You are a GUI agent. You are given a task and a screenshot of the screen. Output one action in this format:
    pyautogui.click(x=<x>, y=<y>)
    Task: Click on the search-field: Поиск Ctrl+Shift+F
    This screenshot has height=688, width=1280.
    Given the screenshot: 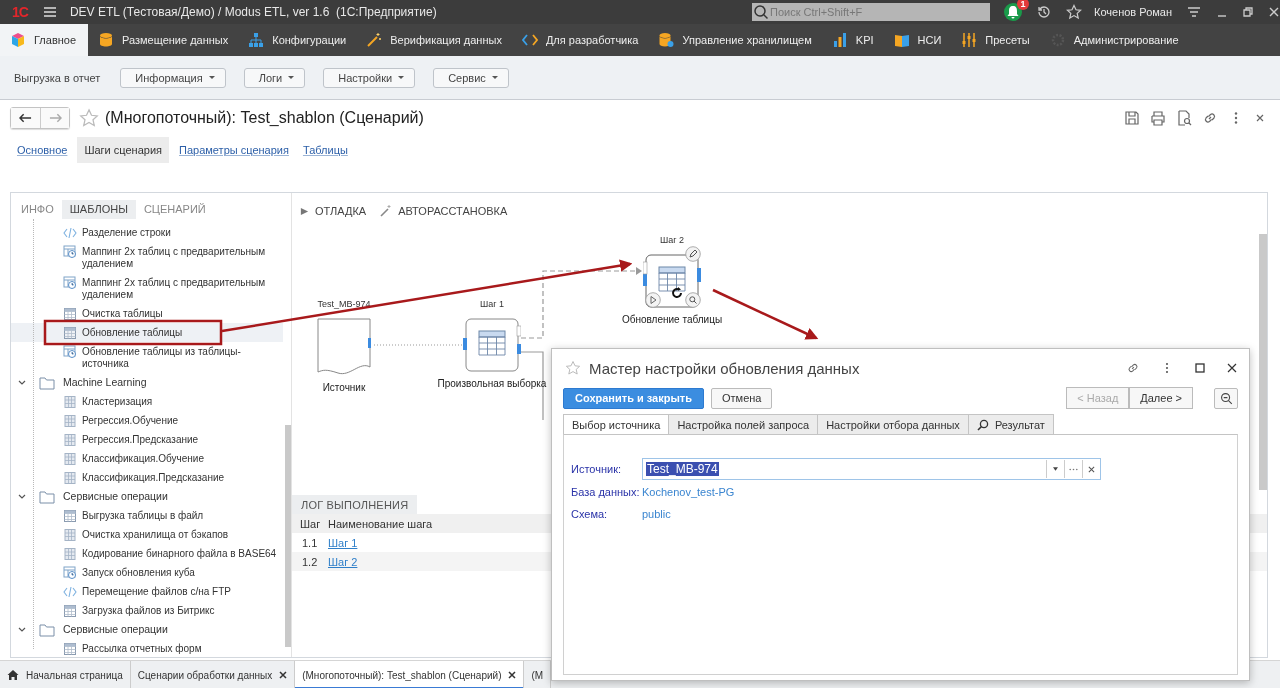 What is the action you would take?
    pyautogui.click(x=880, y=12)
    